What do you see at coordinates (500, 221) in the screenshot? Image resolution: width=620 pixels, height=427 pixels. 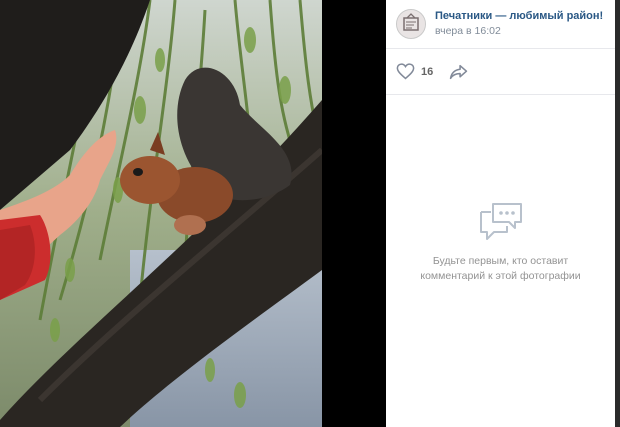 I see `comments-bubble-icon` at bounding box center [500, 221].